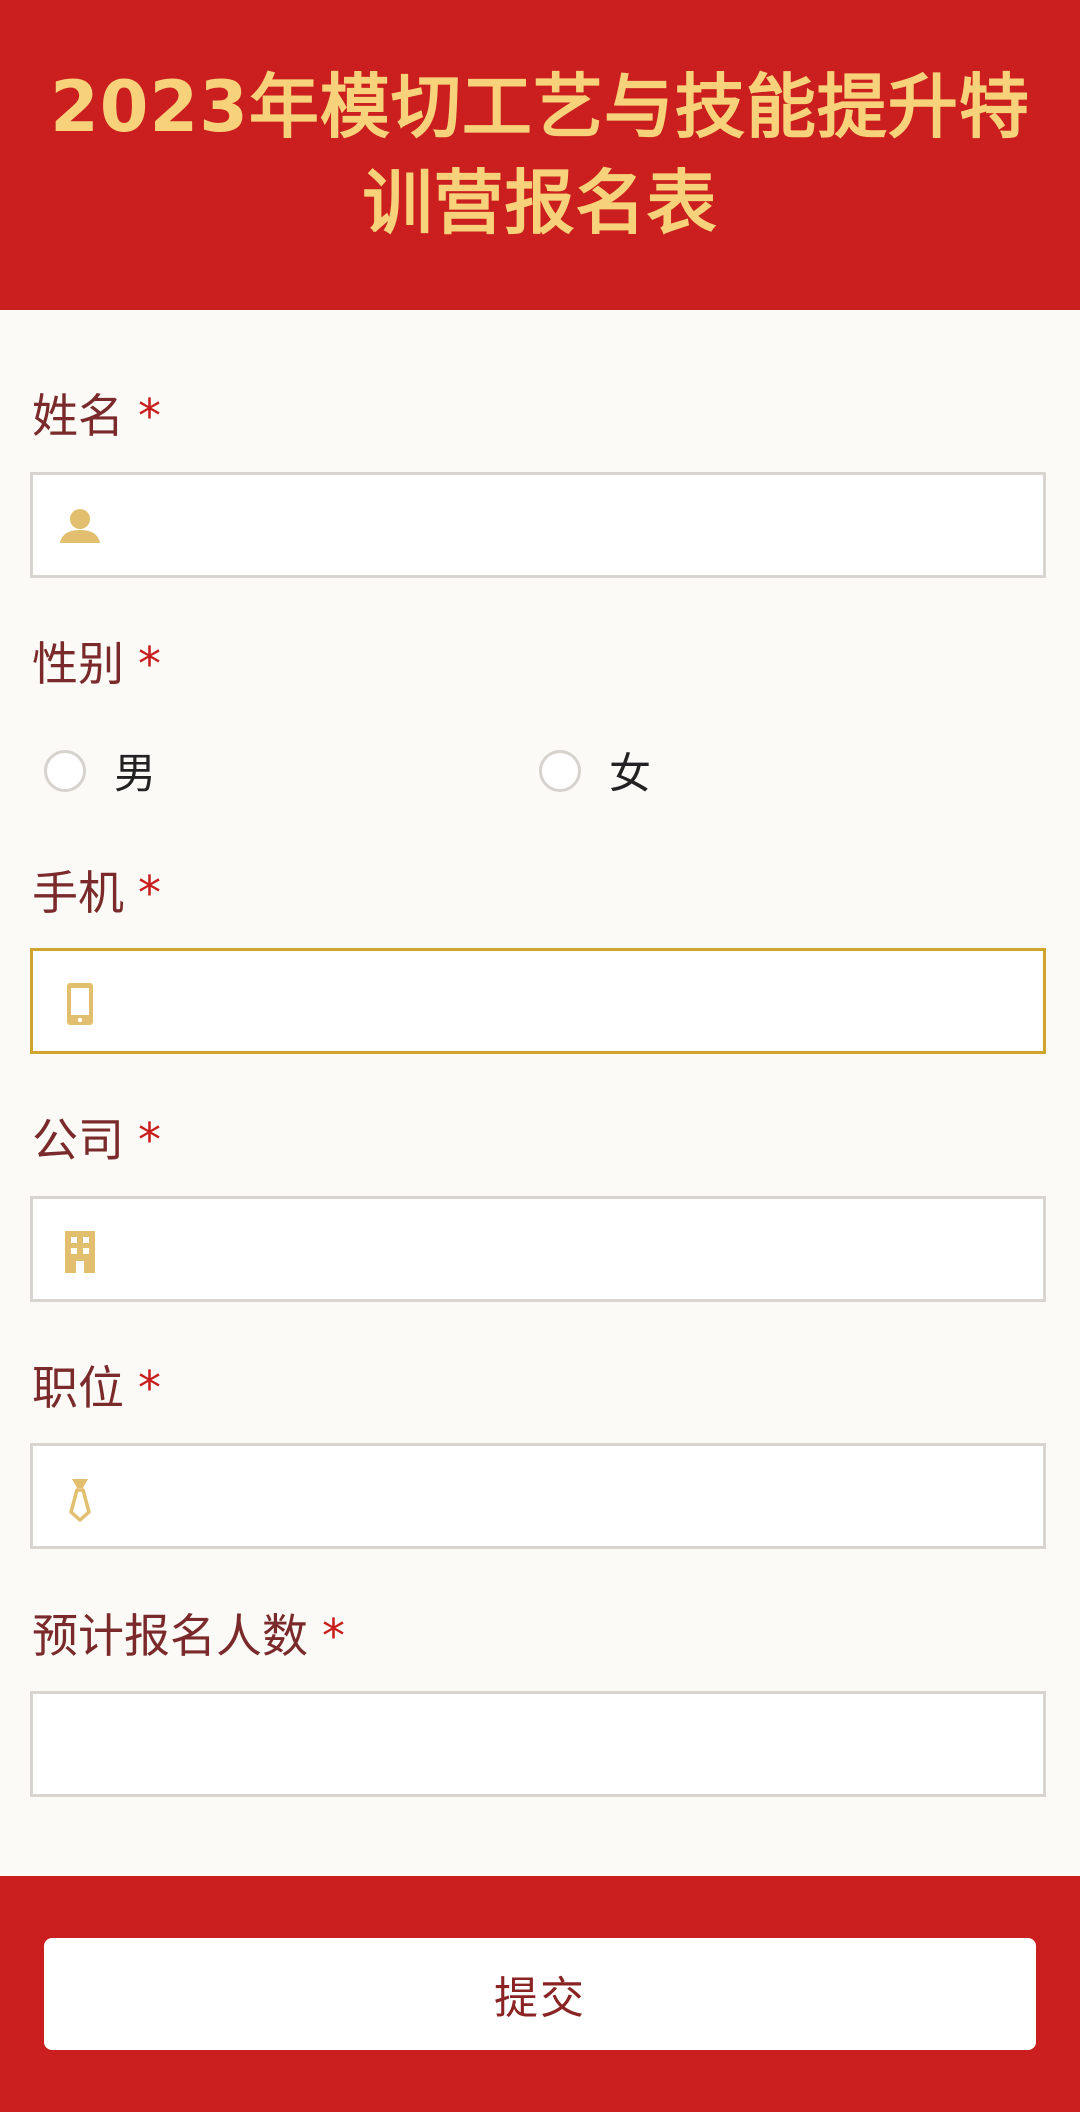 Image resolution: width=1080 pixels, height=2112 pixels. I want to click on position-label-text: 职位, so click(78, 1388).